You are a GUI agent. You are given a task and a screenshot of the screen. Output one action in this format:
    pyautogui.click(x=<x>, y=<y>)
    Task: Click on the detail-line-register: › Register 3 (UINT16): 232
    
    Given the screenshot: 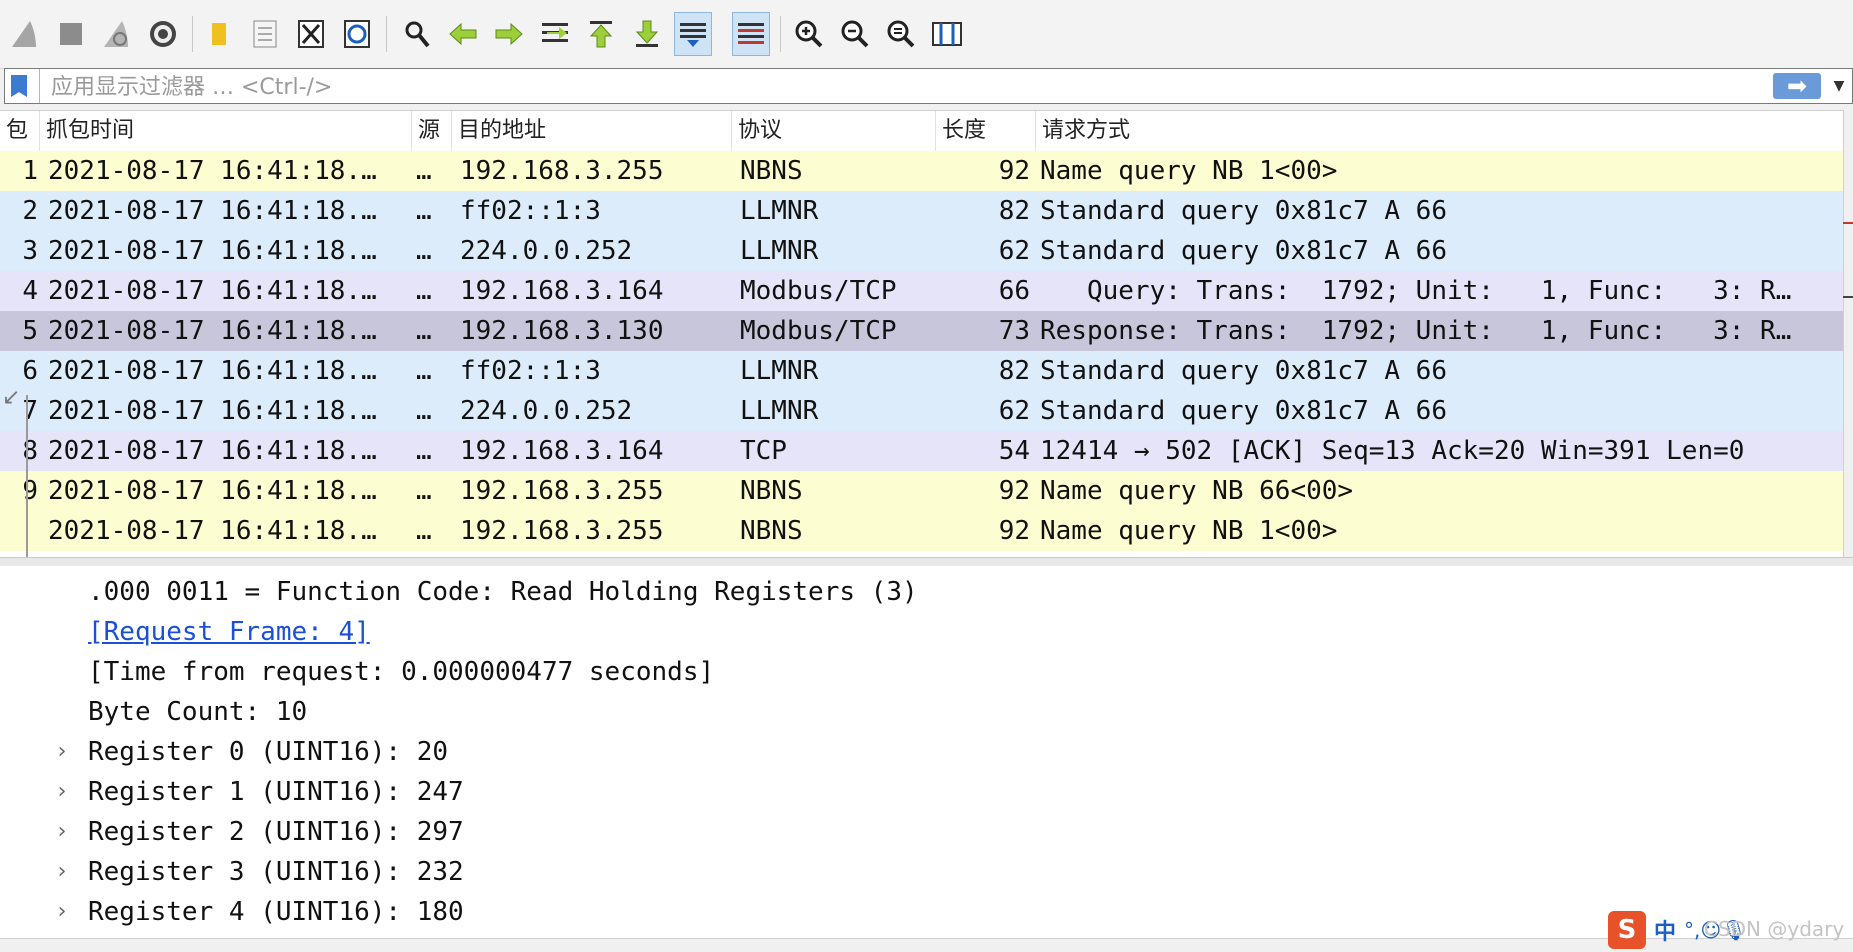 What is the action you would take?
    pyautogui.click(x=926, y=872)
    